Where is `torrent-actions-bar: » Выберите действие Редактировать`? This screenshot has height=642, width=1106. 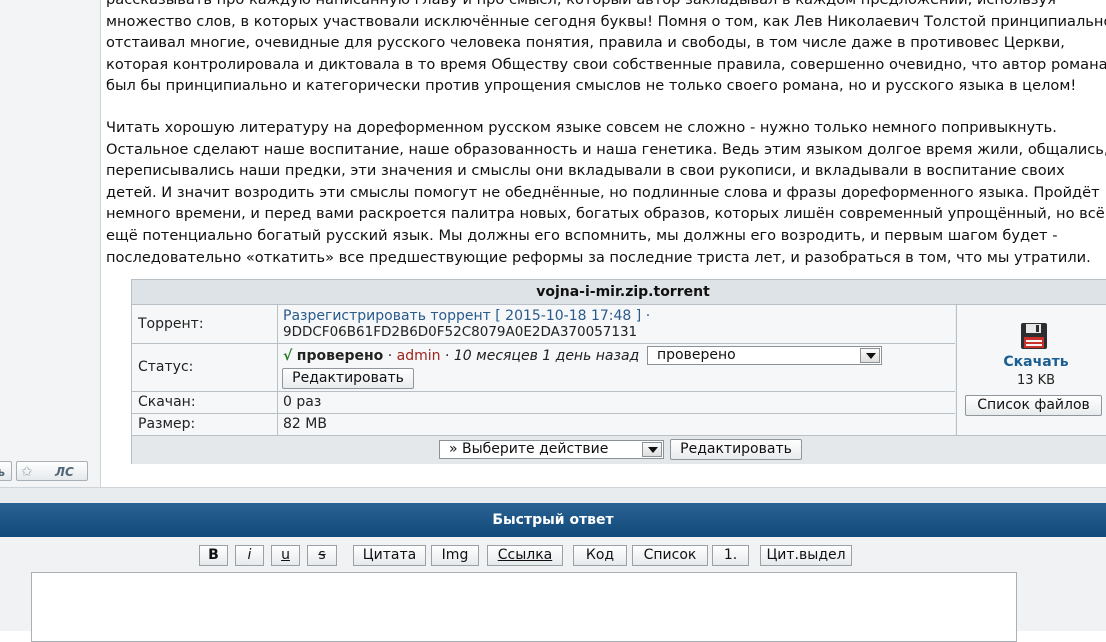
torrent-actions-bar: » Выберите действие Редактировать is located at coordinates (619, 449).